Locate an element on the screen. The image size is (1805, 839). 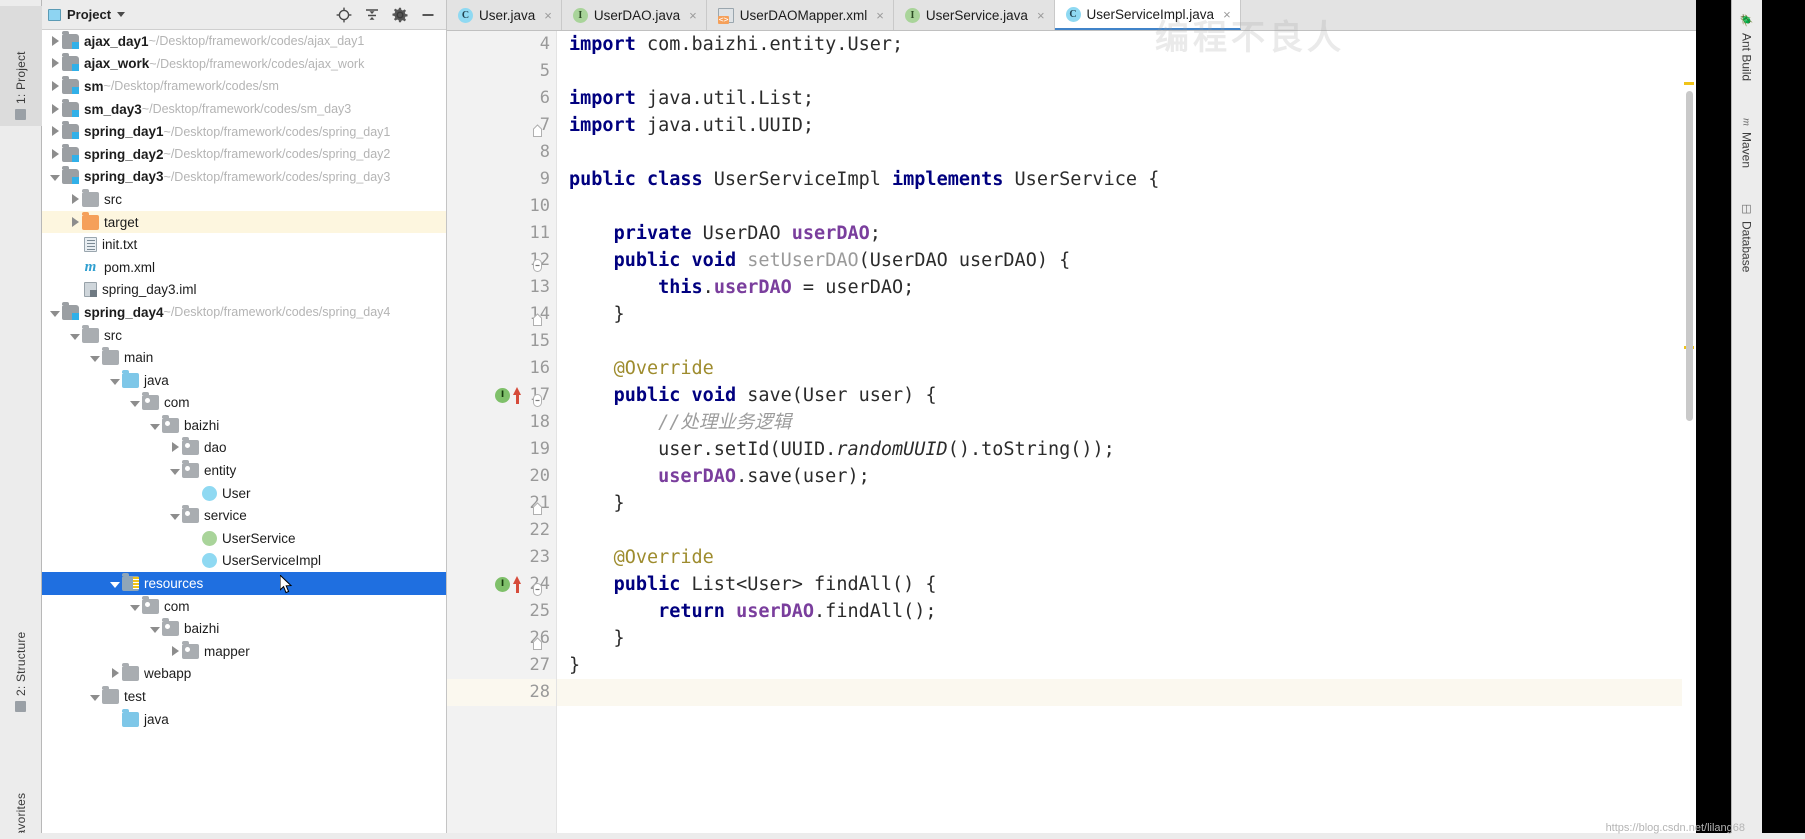
override-arrow-icon is located at coordinates (517, 584).